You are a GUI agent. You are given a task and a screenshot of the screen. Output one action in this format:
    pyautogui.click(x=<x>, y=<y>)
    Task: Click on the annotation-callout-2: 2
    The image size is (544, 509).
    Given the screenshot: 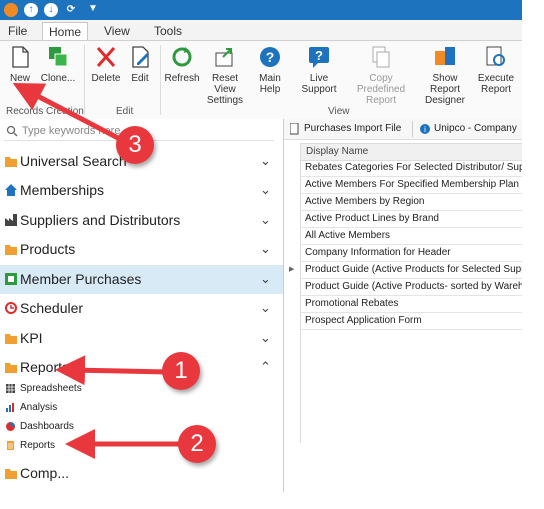 What is the action you would take?
    pyautogui.click(x=197, y=444)
    